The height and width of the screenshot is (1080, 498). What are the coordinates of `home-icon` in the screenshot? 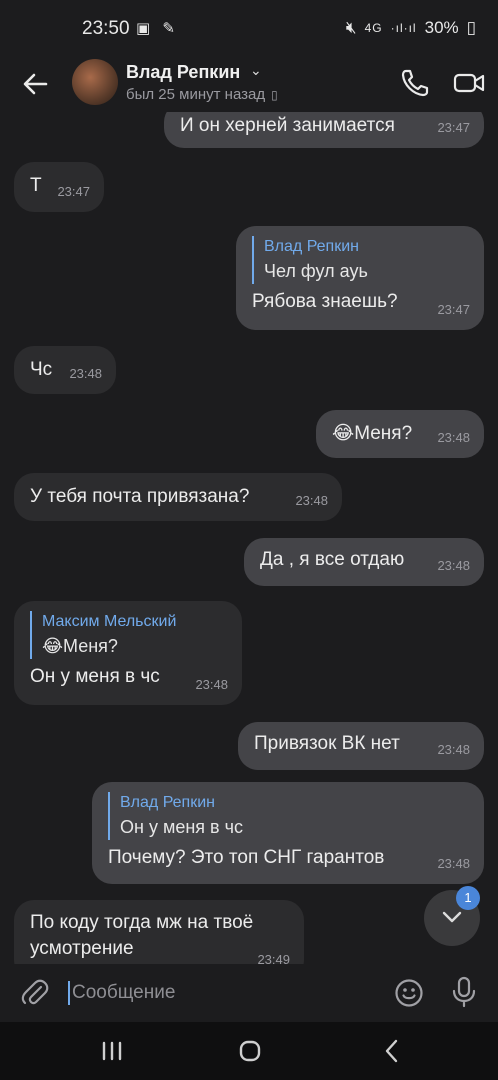 It's located at (250, 1051).